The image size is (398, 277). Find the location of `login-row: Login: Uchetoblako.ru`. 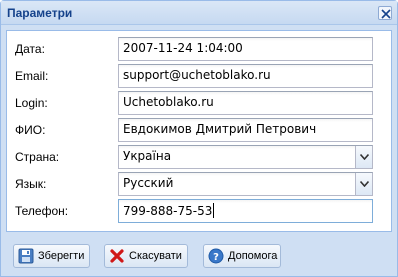

login-row: Login: Uchetoblako.ru is located at coordinates (199, 103).